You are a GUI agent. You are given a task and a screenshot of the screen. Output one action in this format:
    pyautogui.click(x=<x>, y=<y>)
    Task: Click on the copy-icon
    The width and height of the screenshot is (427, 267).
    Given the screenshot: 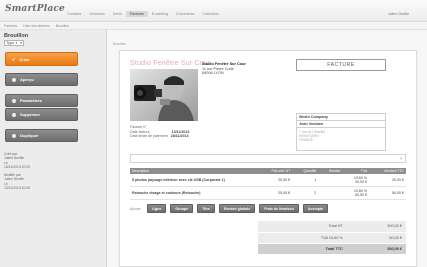 What is the action you would take?
    pyautogui.click(x=14, y=135)
    